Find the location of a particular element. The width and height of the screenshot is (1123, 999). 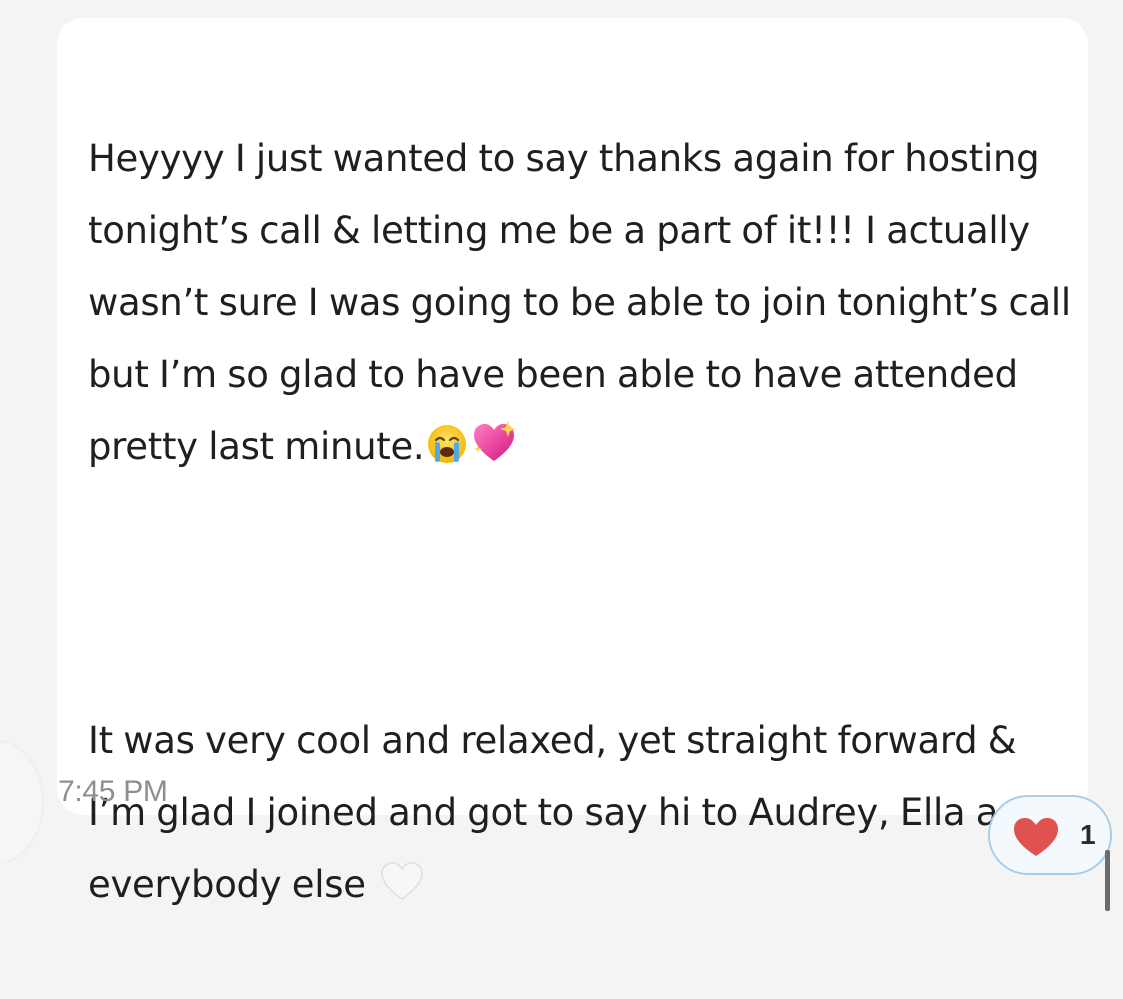

reaction-count: 1 is located at coordinates (1088, 834).